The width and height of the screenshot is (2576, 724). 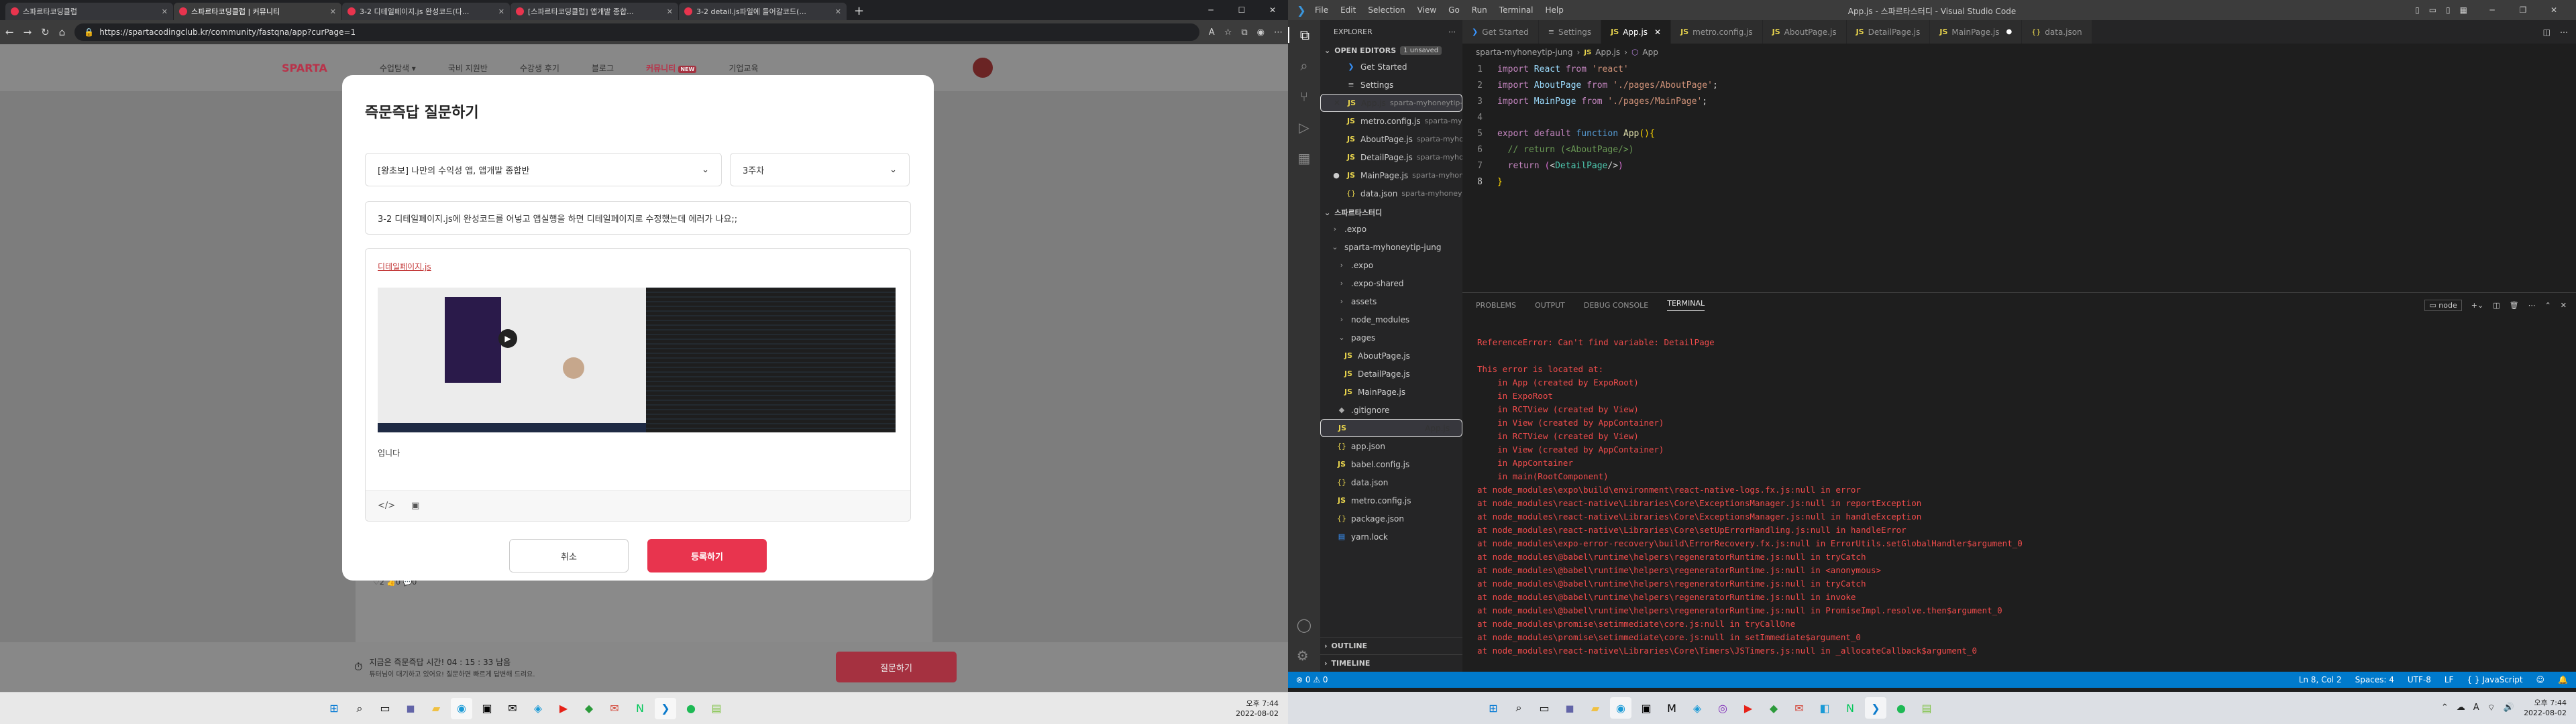 What do you see at coordinates (2477, 305) in the screenshot?
I see `new-terminal-icon: +⌄` at bounding box center [2477, 305].